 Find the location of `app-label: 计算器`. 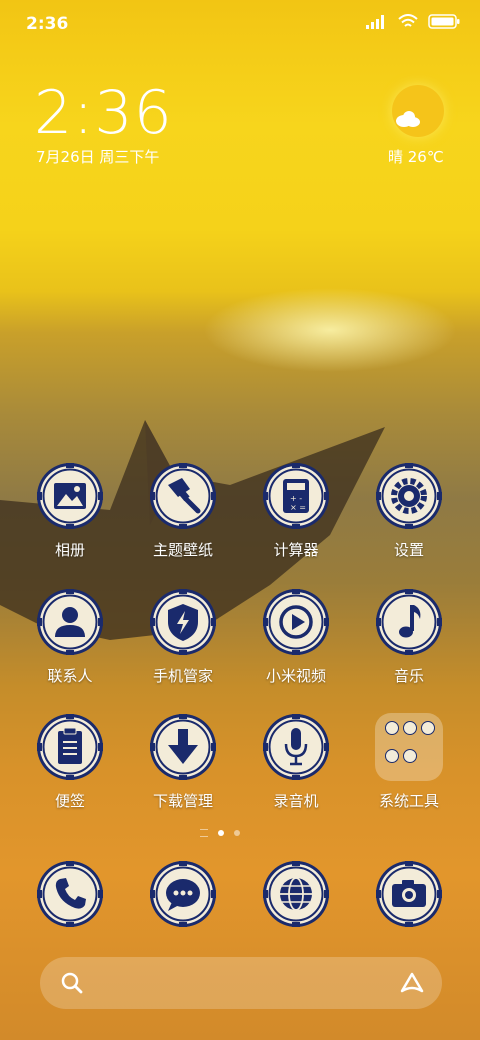

app-label: 计算器 is located at coordinates (296, 550).